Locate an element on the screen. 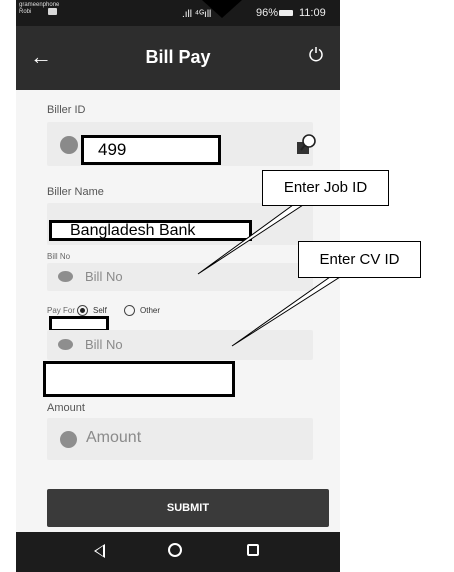 The image size is (454, 572). bill-no-field-2: Bill No is located at coordinates (180, 345).